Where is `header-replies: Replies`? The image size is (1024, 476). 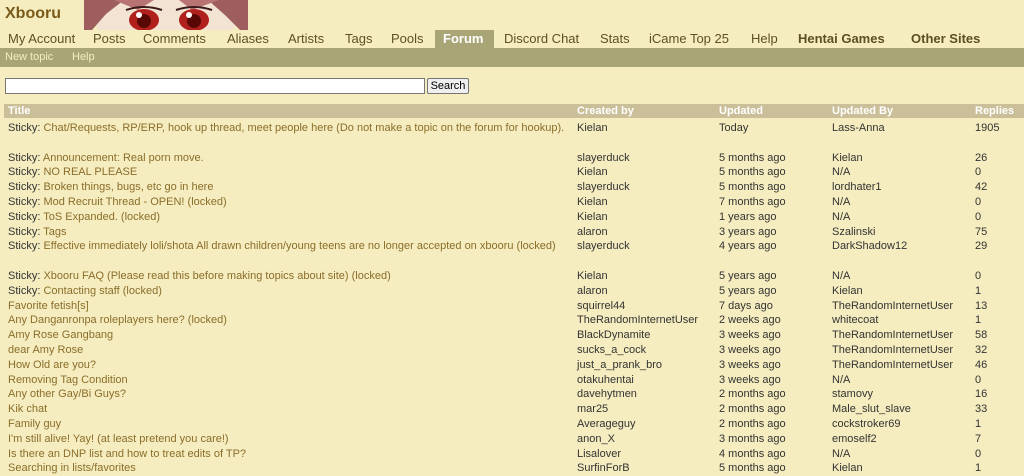
header-replies: Replies is located at coordinates (994, 111).